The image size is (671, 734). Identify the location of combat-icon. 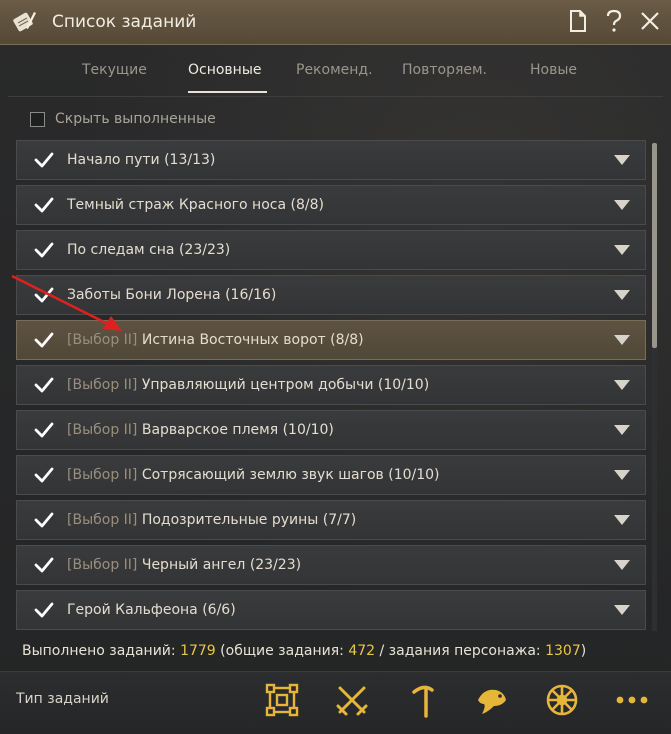
(352, 700).